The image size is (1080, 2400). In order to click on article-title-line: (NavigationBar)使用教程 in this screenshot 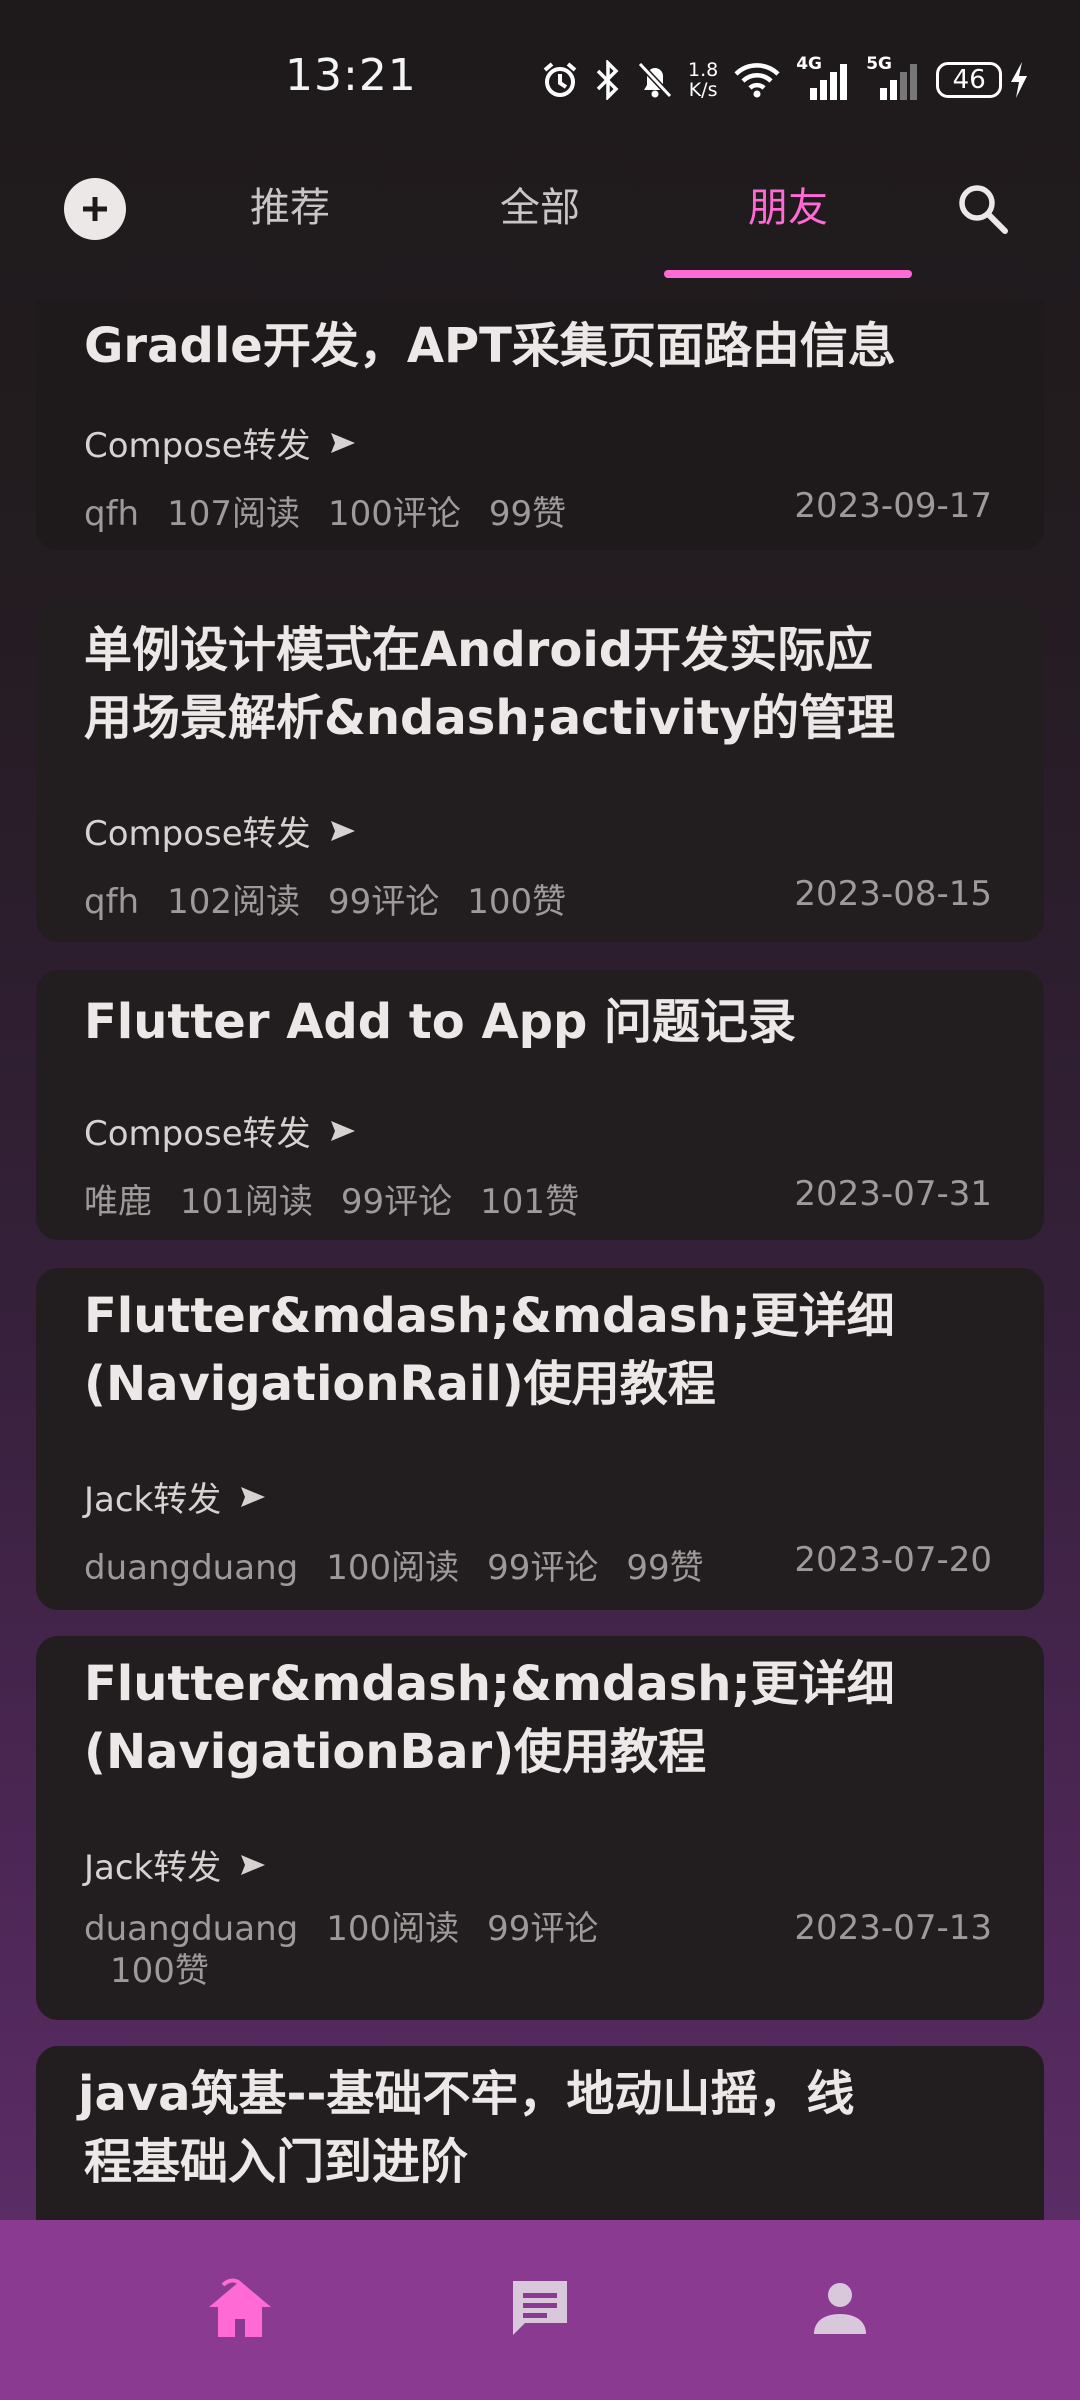, I will do `click(395, 1752)`.